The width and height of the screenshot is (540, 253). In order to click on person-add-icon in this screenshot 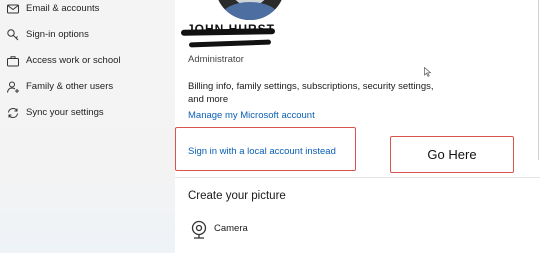, I will do `click(13, 87)`.